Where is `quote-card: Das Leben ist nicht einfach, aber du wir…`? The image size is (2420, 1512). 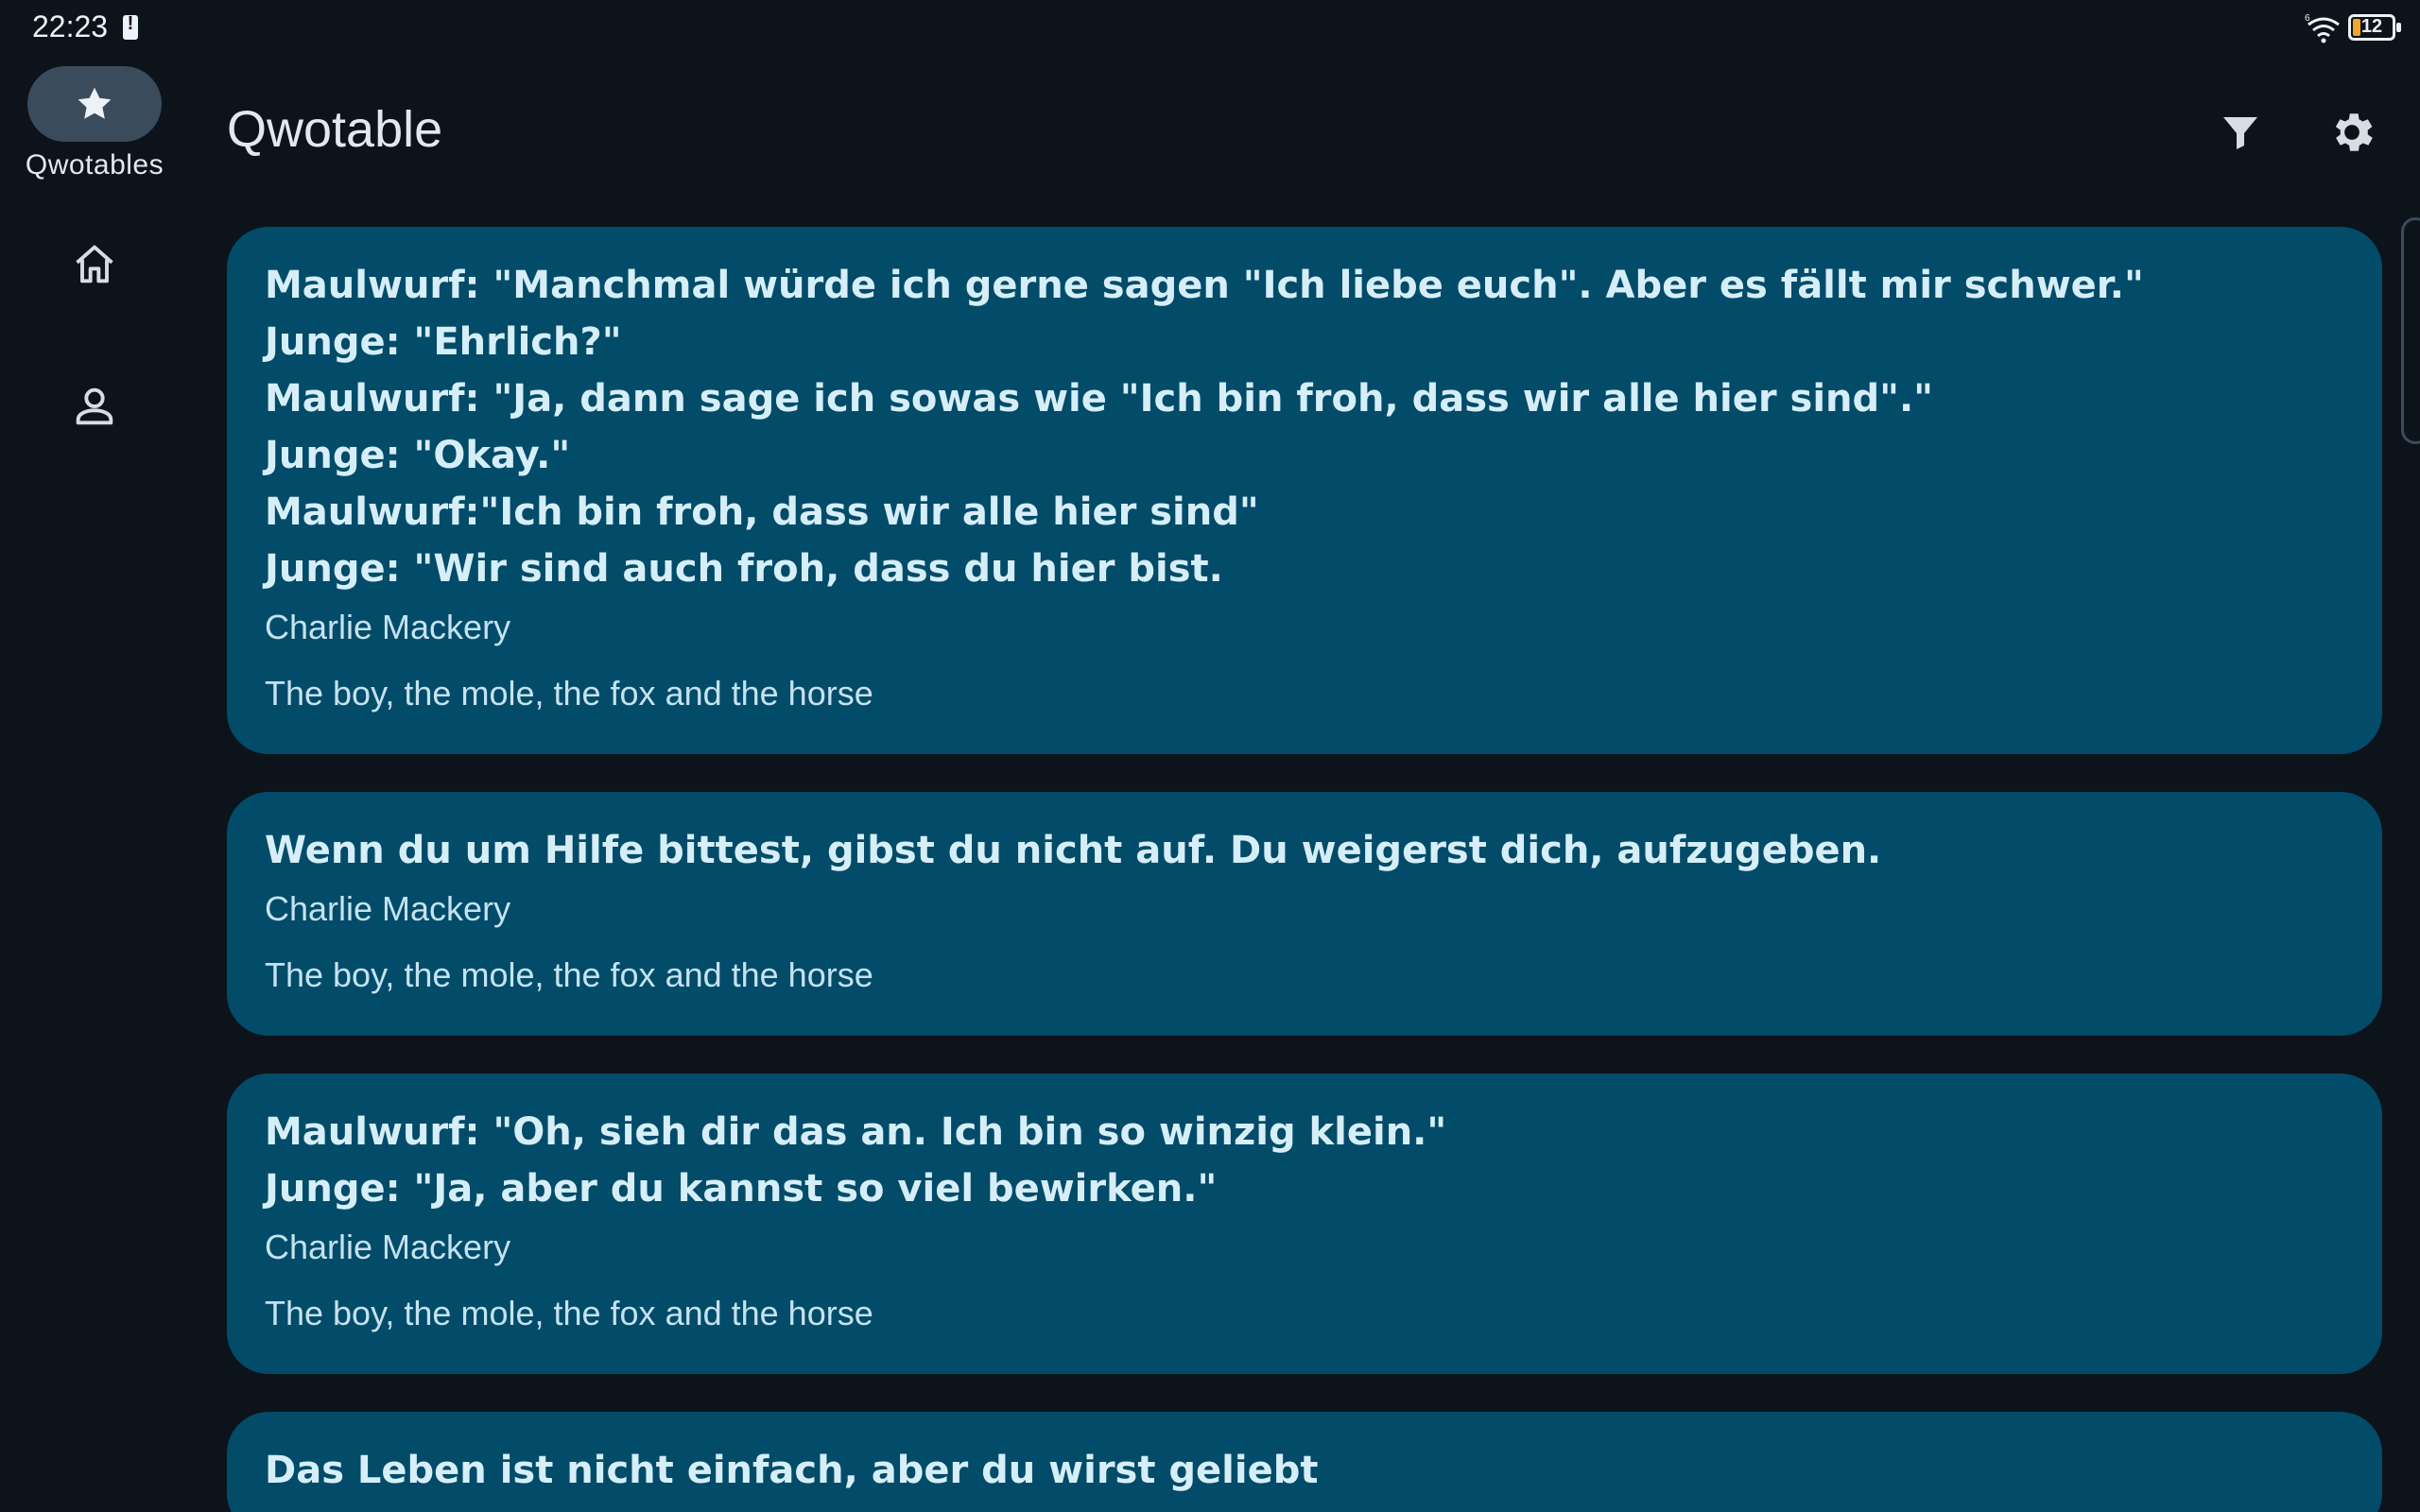
quote-card: Das Leben ist nicht einfach, aber du wir… is located at coordinates (1304, 1462).